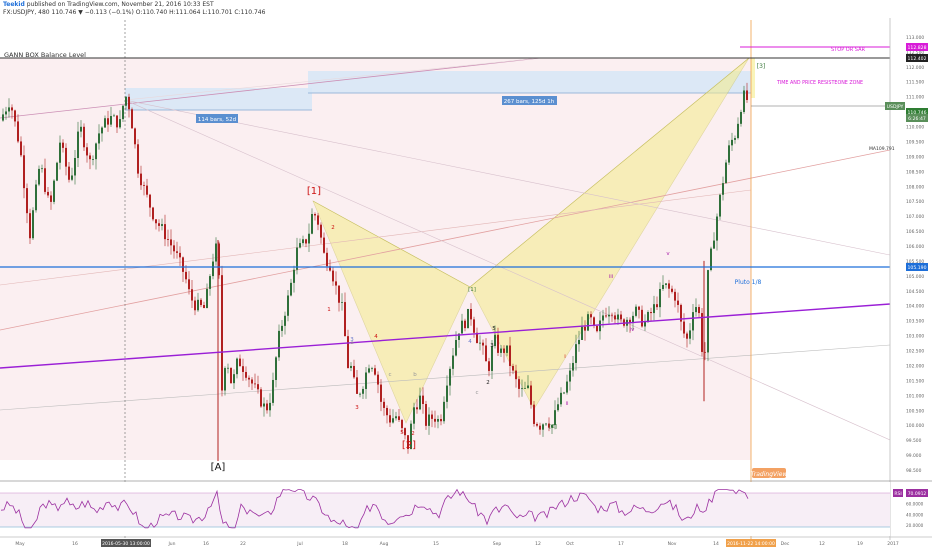 Image resolution: width=932 pixels, height=550 pixels. I want to click on time-tick-label: Jul, so click(299, 544).